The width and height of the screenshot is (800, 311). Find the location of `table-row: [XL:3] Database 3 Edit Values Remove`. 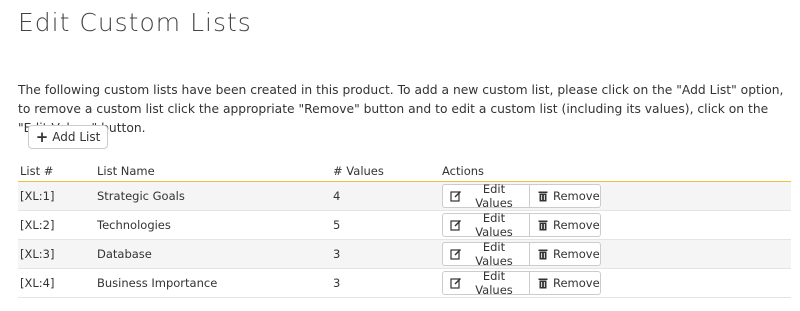

table-row: [XL:3] Database 3 Edit Values Remove is located at coordinates (404, 254).